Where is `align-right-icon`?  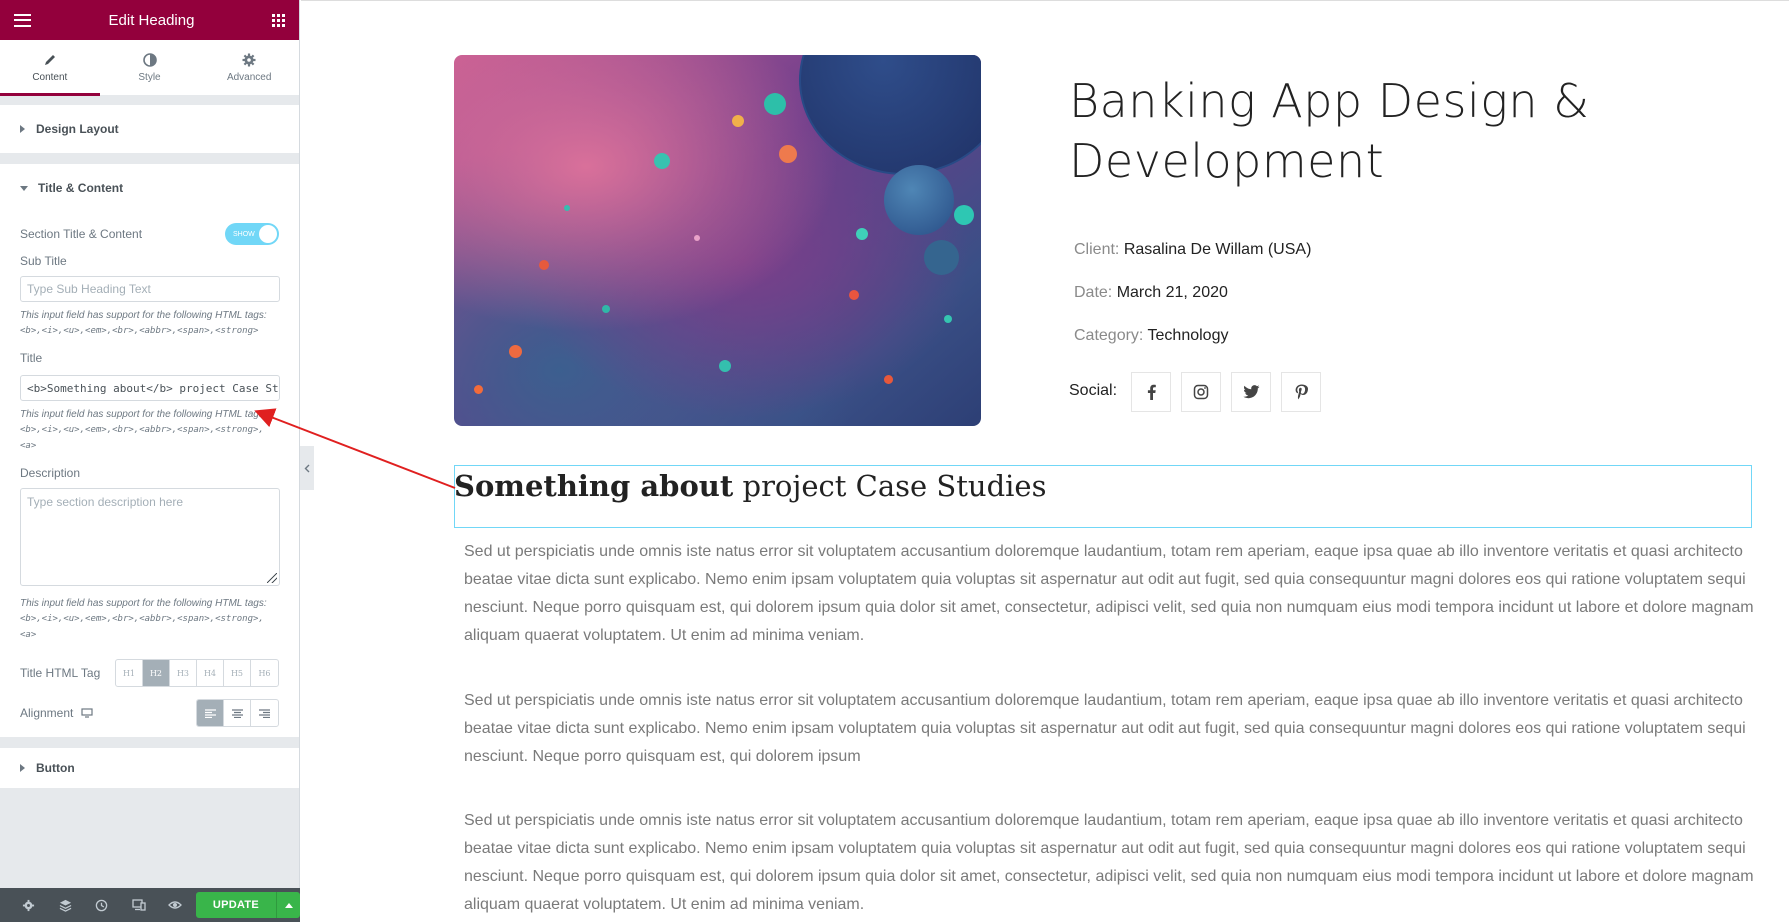
align-right-icon is located at coordinates (264, 713).